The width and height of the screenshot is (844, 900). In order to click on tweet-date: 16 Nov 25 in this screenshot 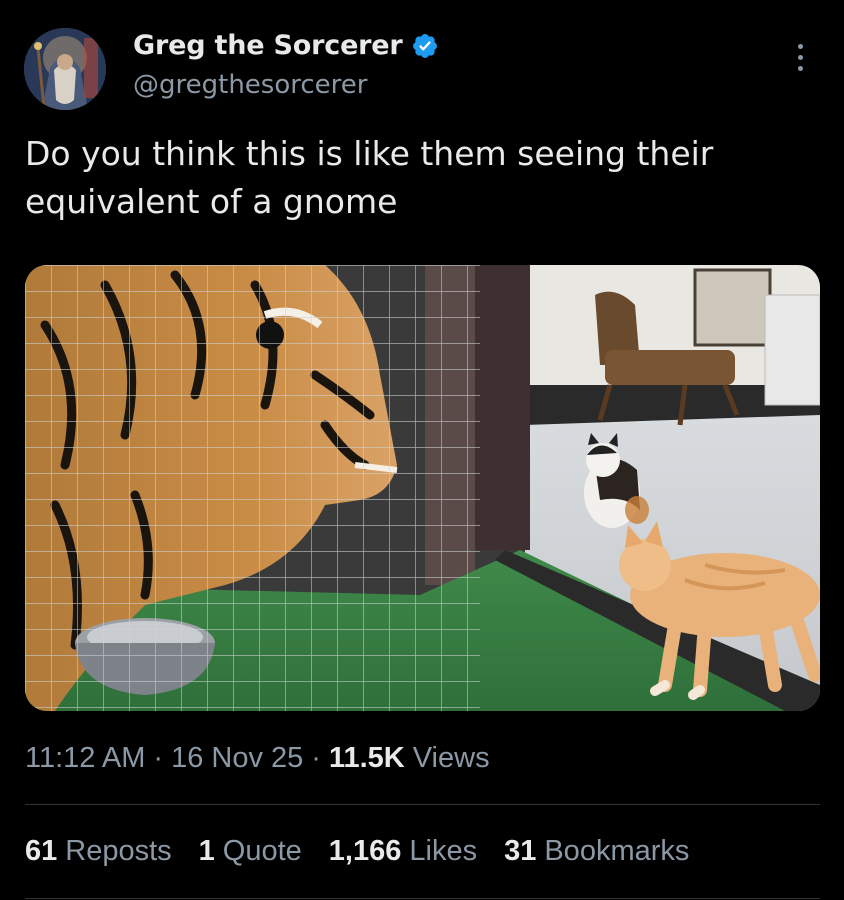, I will do `click(237, 758)`.